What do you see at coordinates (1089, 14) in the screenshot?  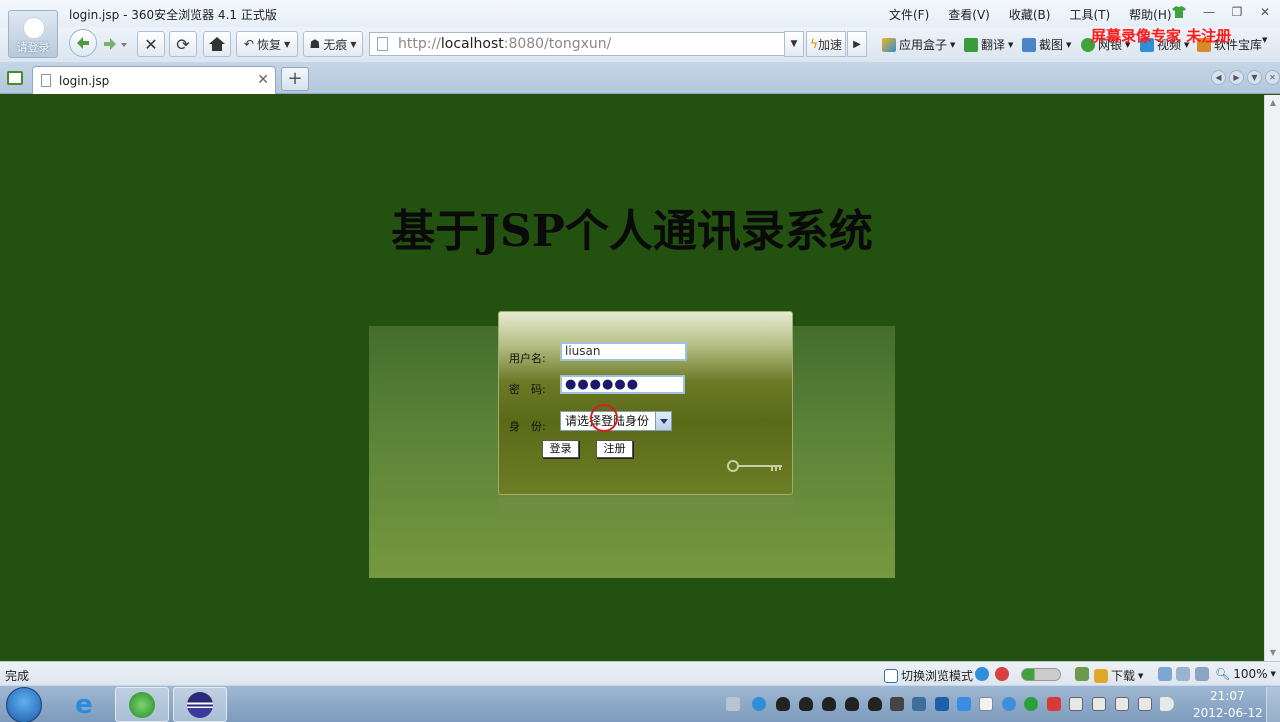 I see `menu-tools: 工具(T)` at bounding box center [1089, 14].